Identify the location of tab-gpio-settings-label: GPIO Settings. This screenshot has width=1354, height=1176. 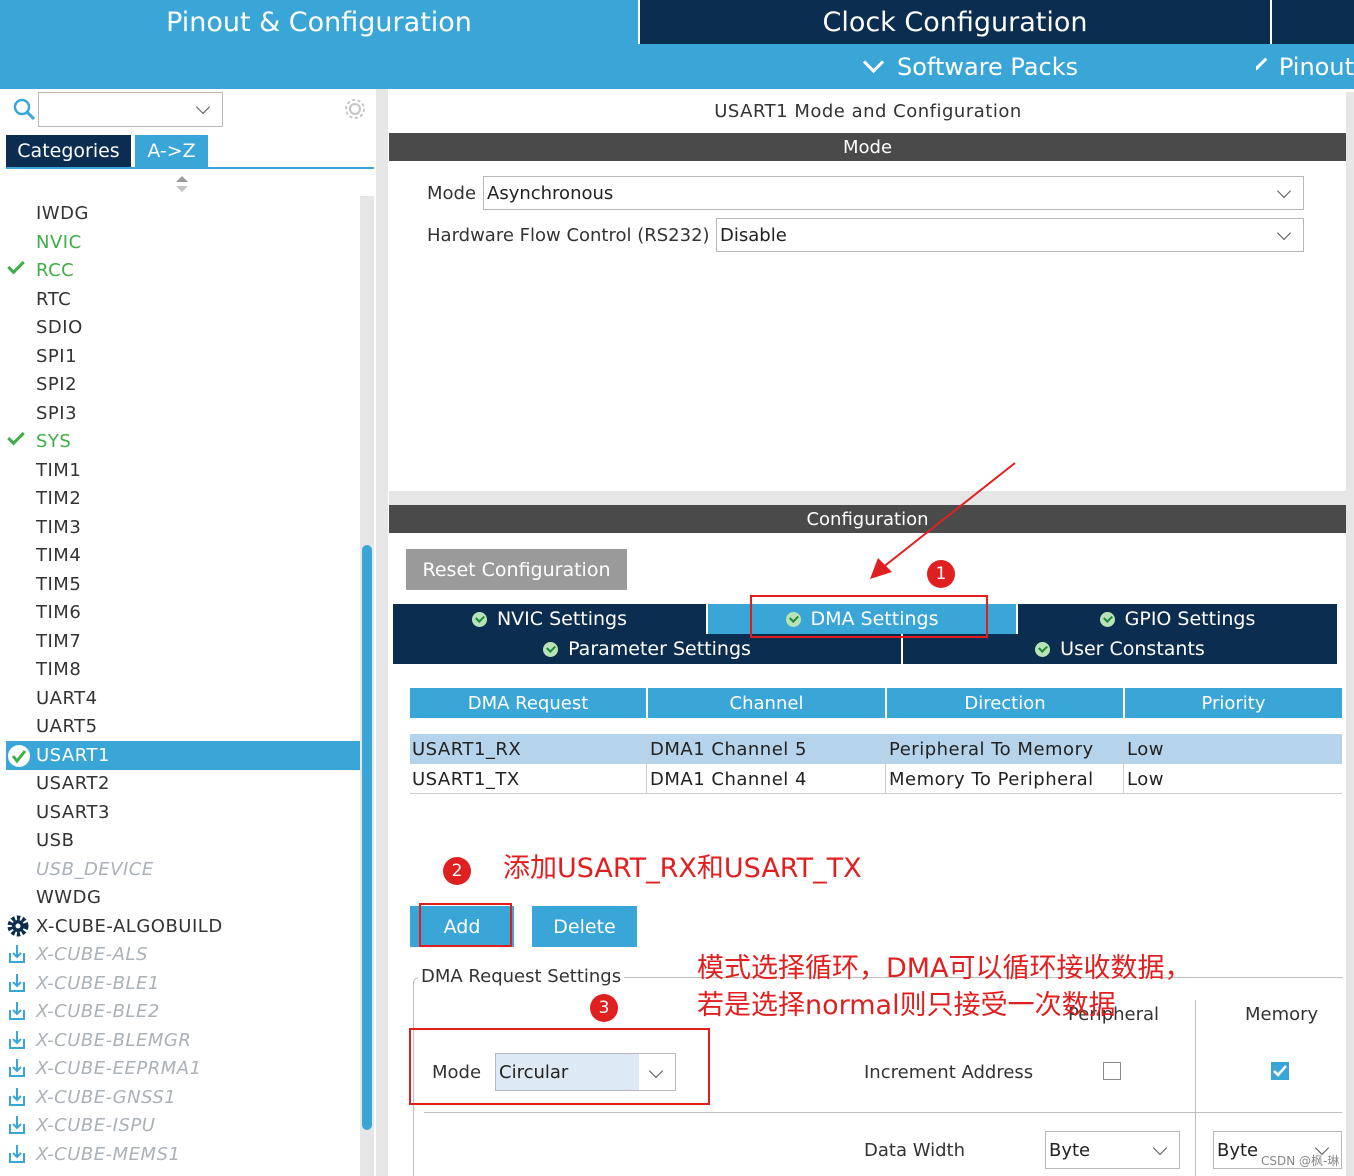
(1190, 619).